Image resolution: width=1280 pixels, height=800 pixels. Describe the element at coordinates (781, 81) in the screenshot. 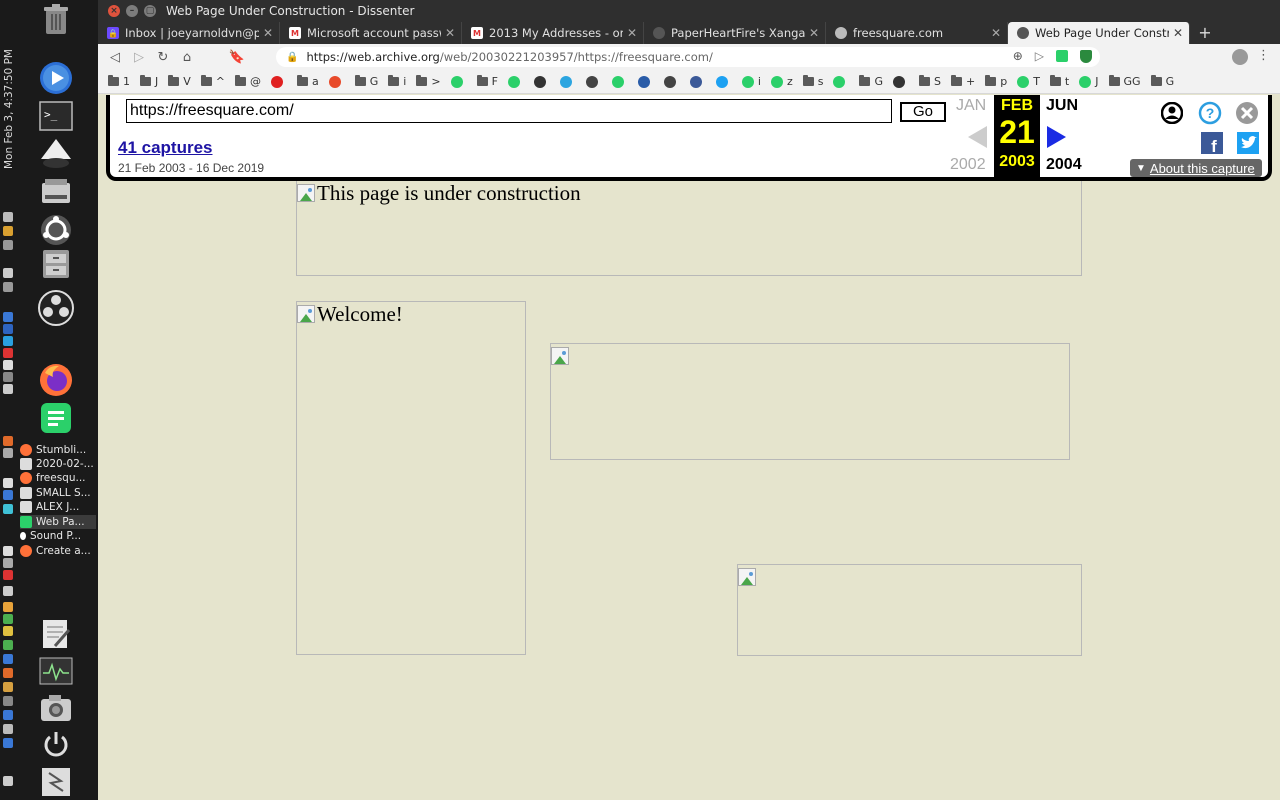

I see `bookmark-item: z` at that location.